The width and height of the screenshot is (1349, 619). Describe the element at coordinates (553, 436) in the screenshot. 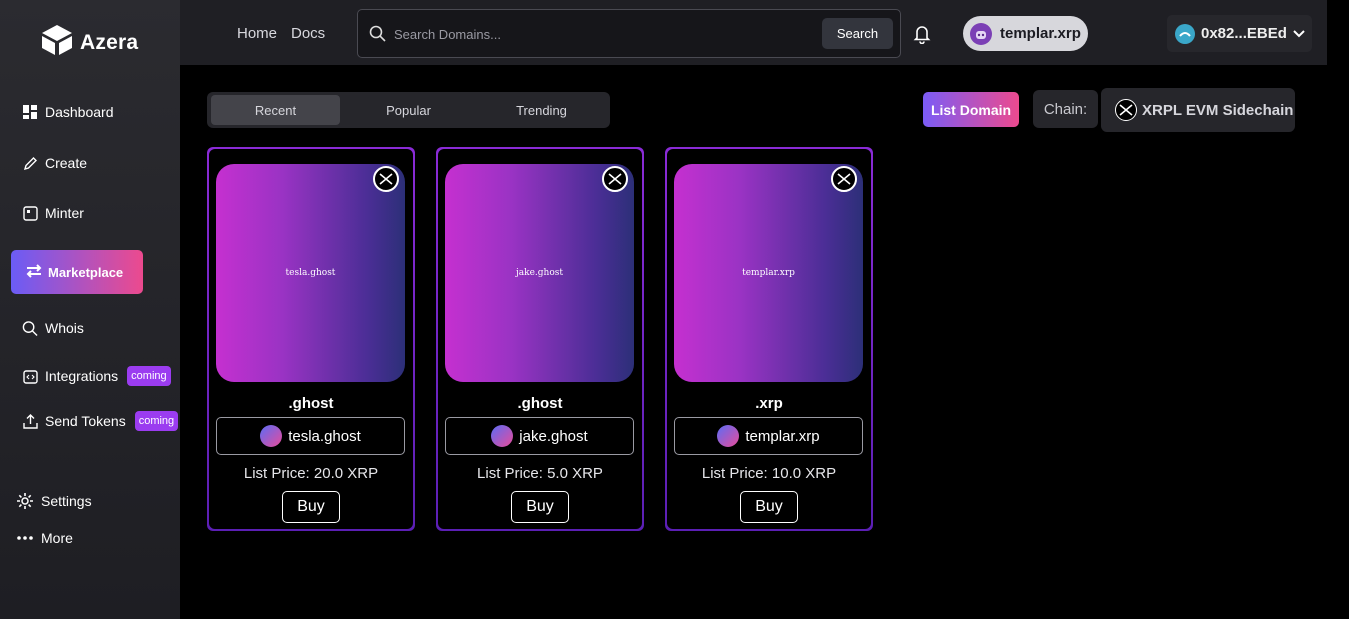

I see `domain-name: jake.ghost` at that location.